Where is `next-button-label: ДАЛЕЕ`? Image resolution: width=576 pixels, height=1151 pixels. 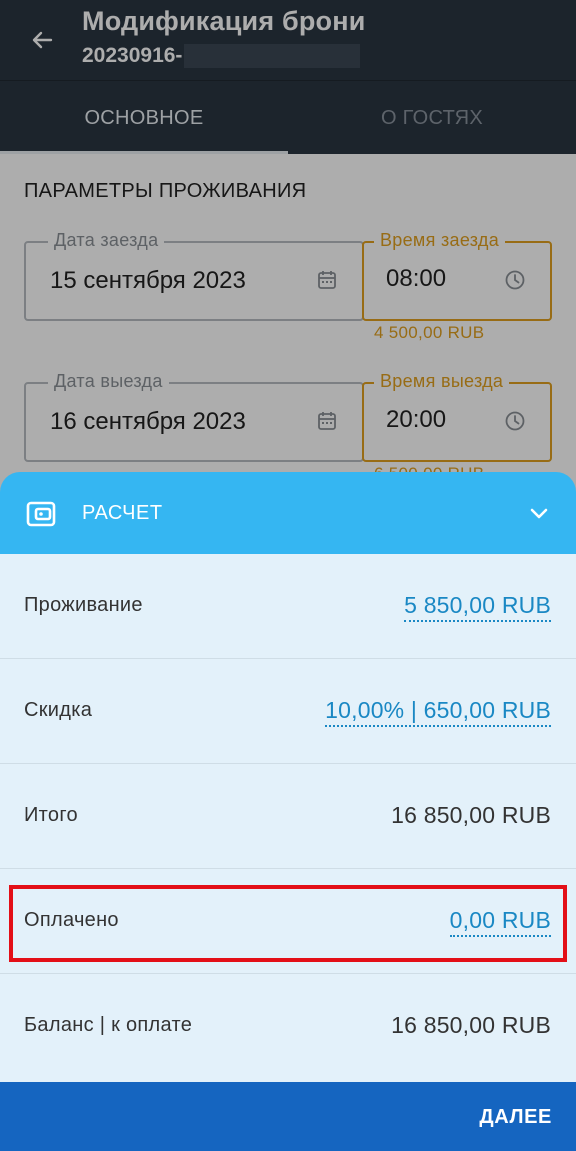
next-button-label: ДАЛЕЕ is located at coordinates (515, 1117).